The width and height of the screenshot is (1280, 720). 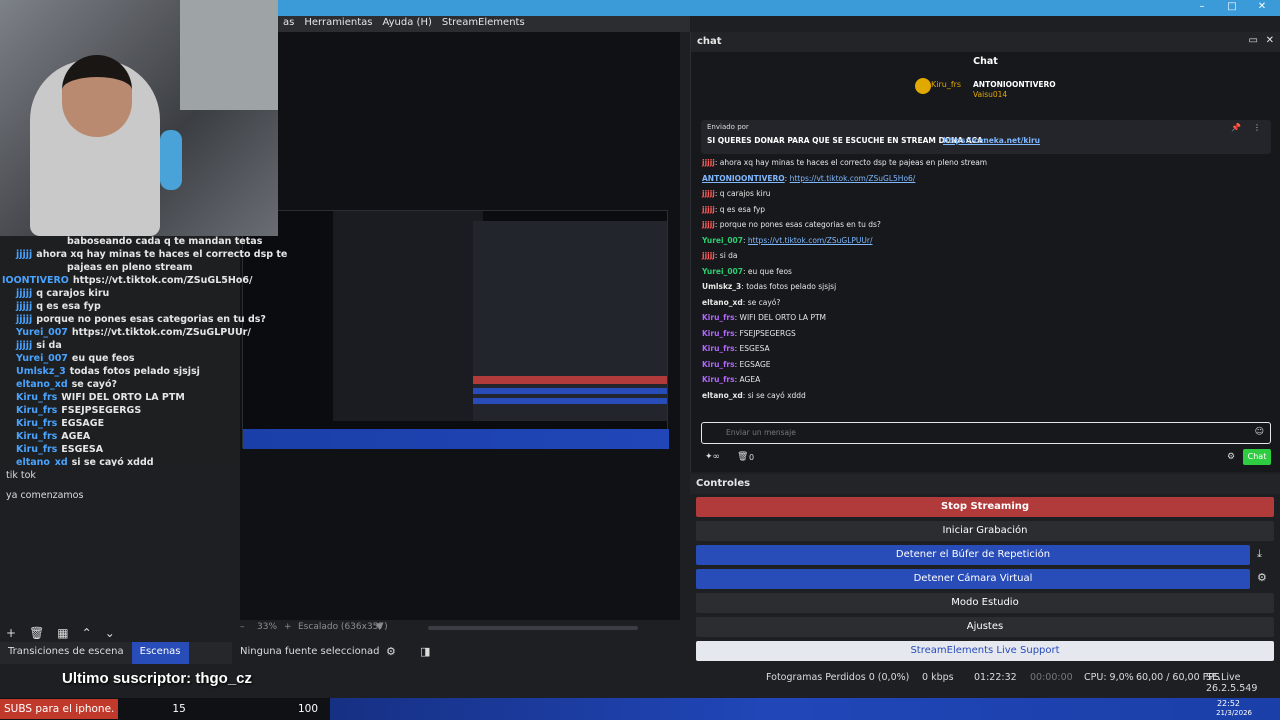 What do you see at coordinates (37, 436) in the screenshot?
I see `chat-overlay-user: Kiru_frs` at bounding box center [37, 436].